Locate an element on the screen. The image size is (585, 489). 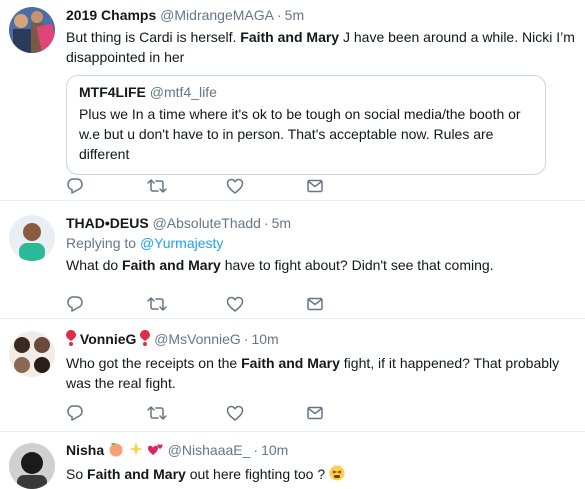
tweet-text-part: But thing is Cardi is herself. is located at coordinates (153, 37).